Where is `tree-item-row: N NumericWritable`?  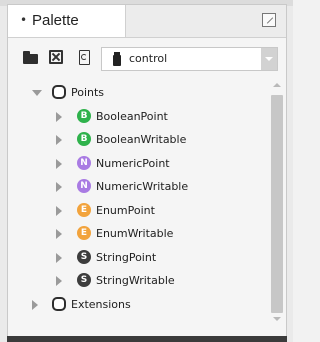 tree-item-row: N NumericWritable is located at coordinates (137, 187).